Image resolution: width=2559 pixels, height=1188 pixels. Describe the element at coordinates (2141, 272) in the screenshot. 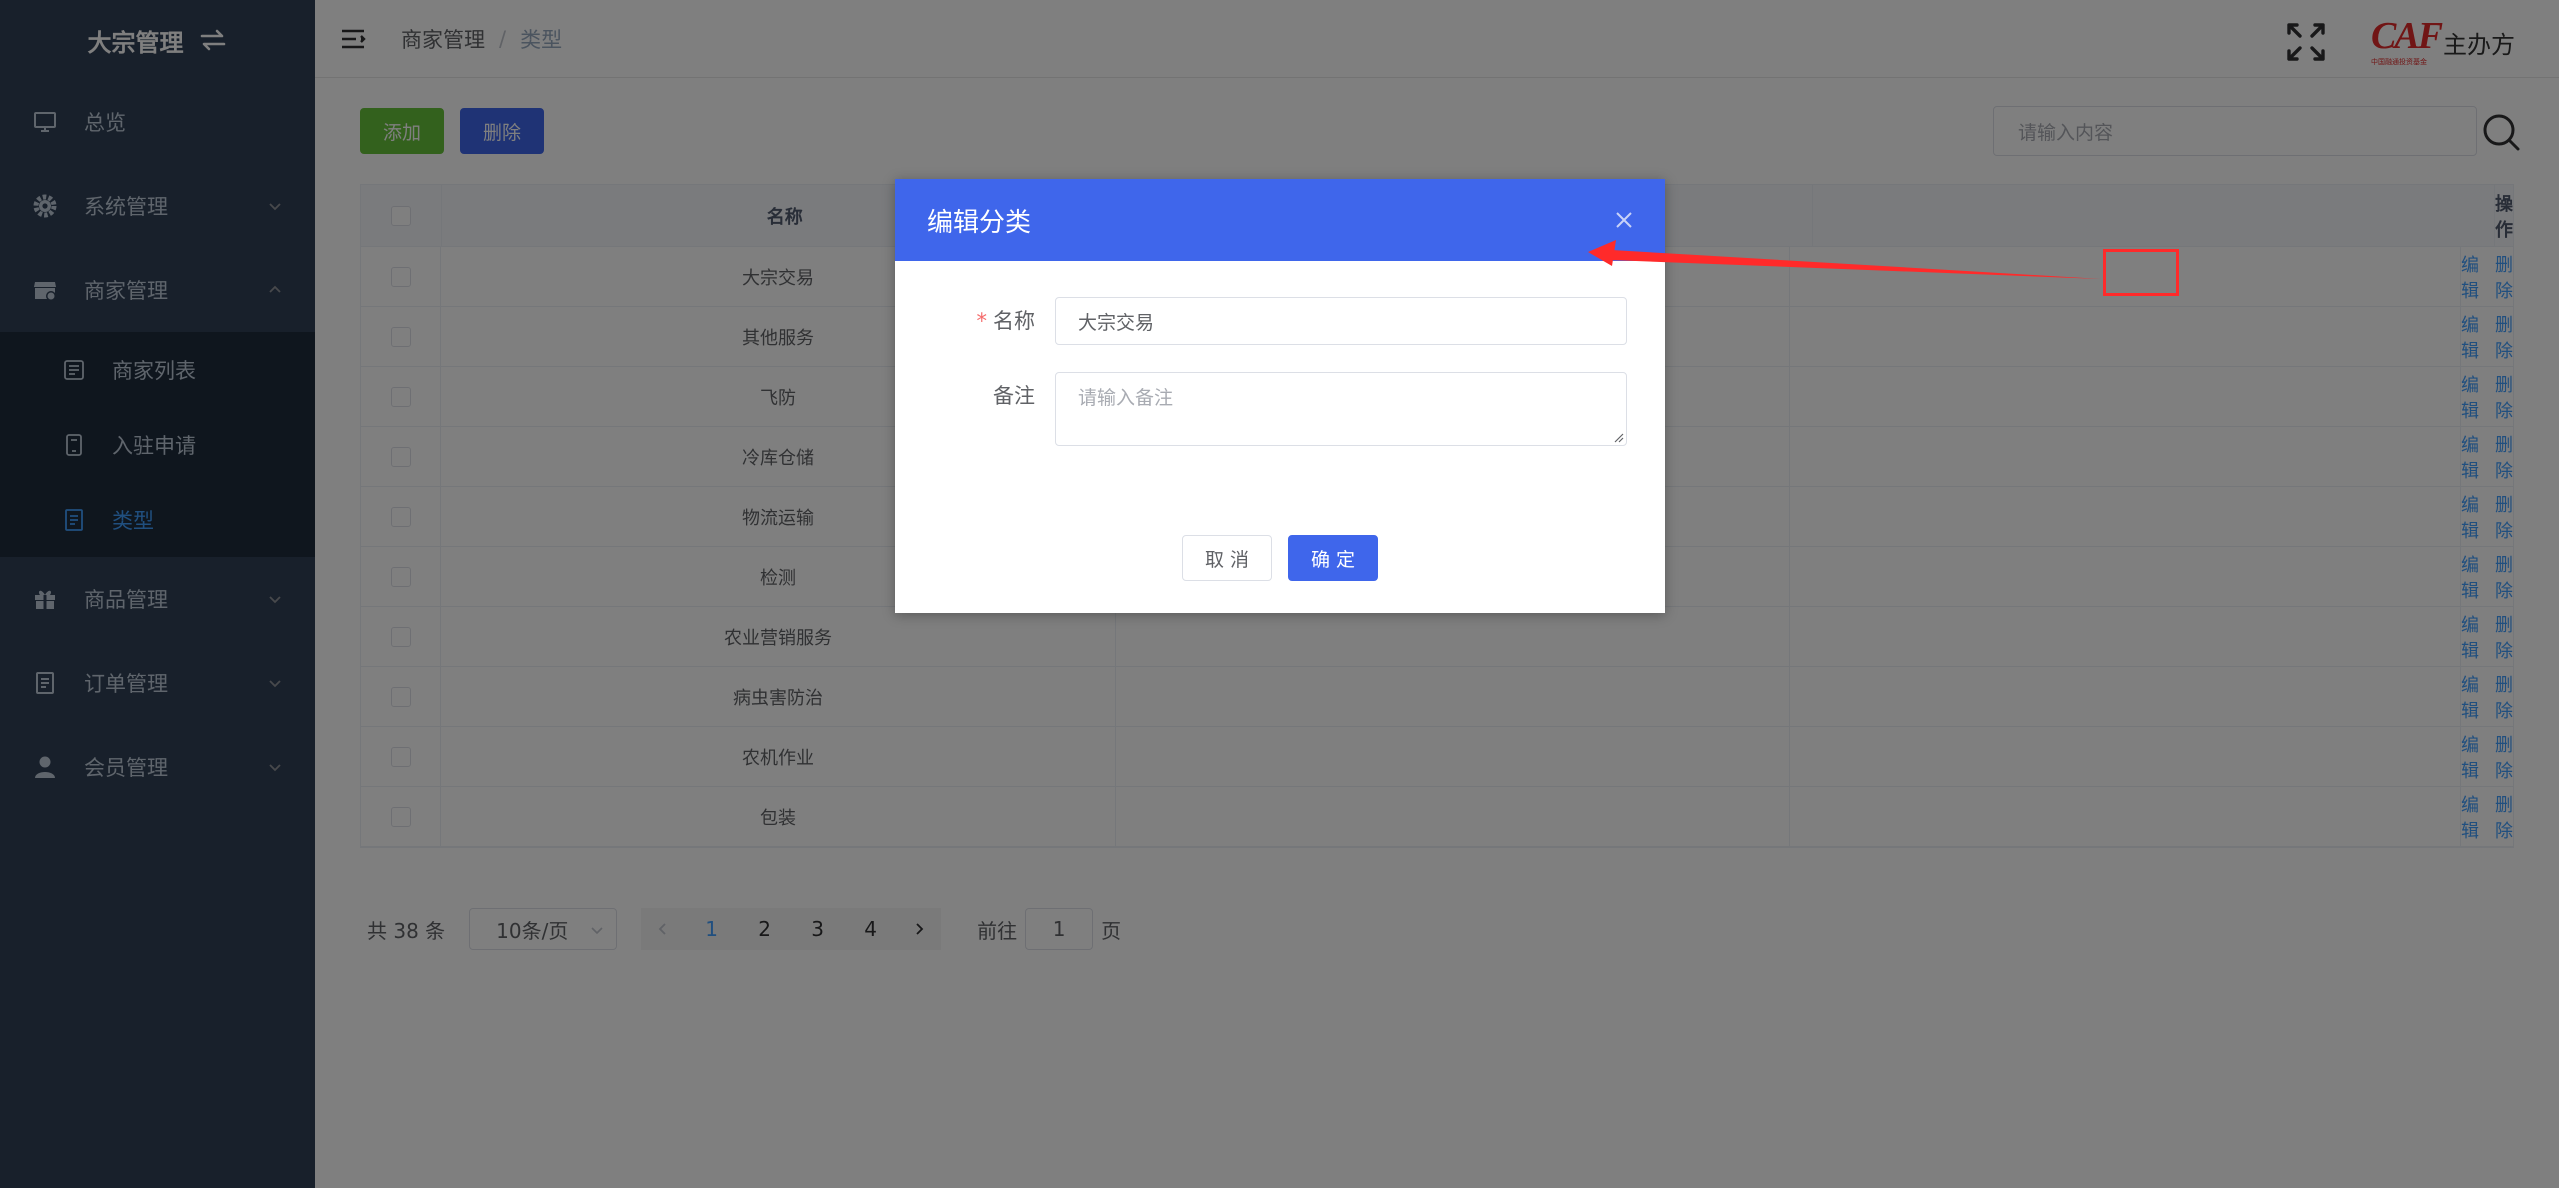

I see `annotation-highlight-box` at that location.